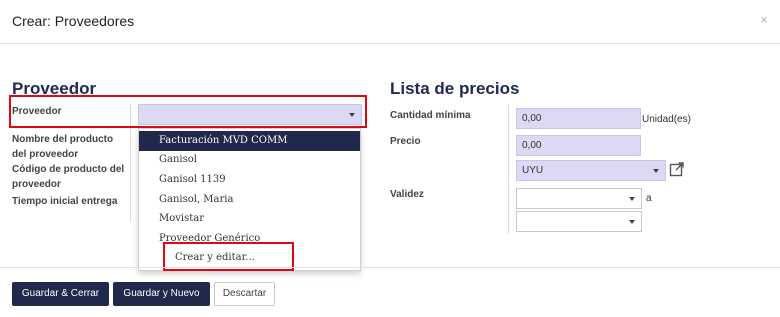  Describe the element at coordinates (508, 169) in the screenshot. I see `field-separator` at that location.